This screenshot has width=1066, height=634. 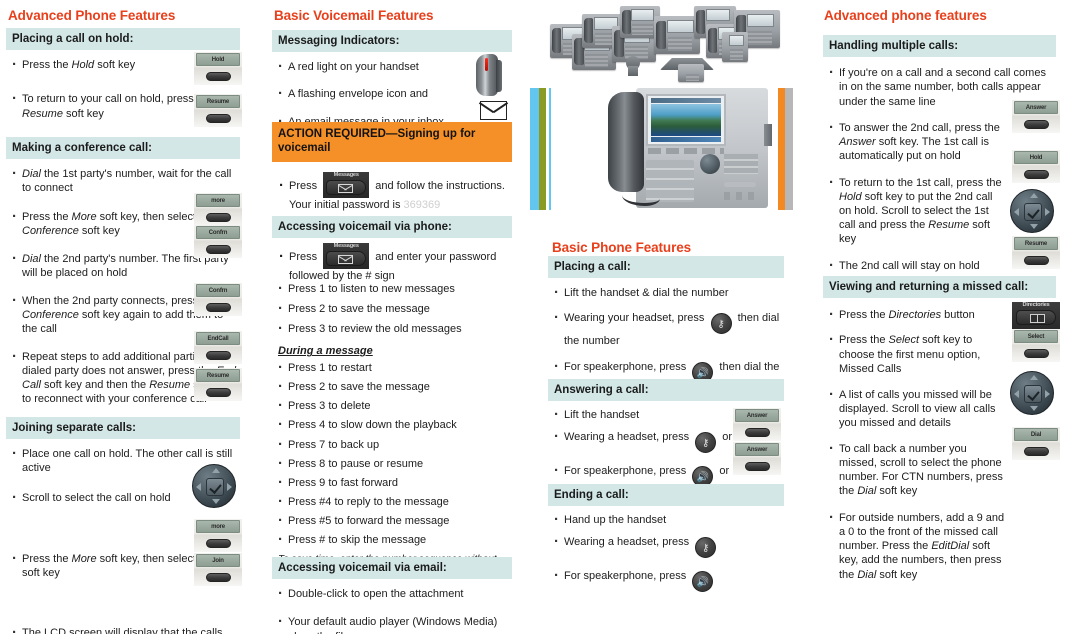 I want to click on softkey-endcall: EndCall, so click(x=218, y=347).